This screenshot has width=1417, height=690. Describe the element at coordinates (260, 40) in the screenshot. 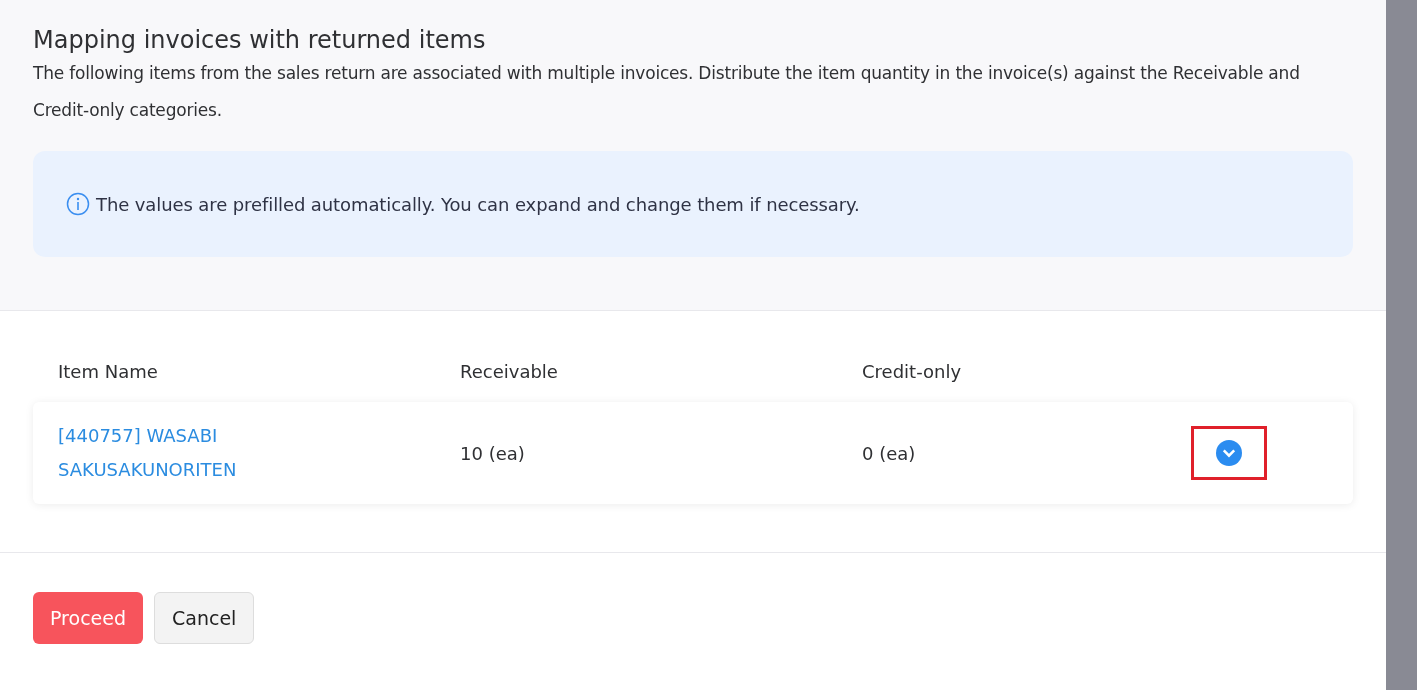

I see `dialog-title: Mapping invoices with returned items` at that location.